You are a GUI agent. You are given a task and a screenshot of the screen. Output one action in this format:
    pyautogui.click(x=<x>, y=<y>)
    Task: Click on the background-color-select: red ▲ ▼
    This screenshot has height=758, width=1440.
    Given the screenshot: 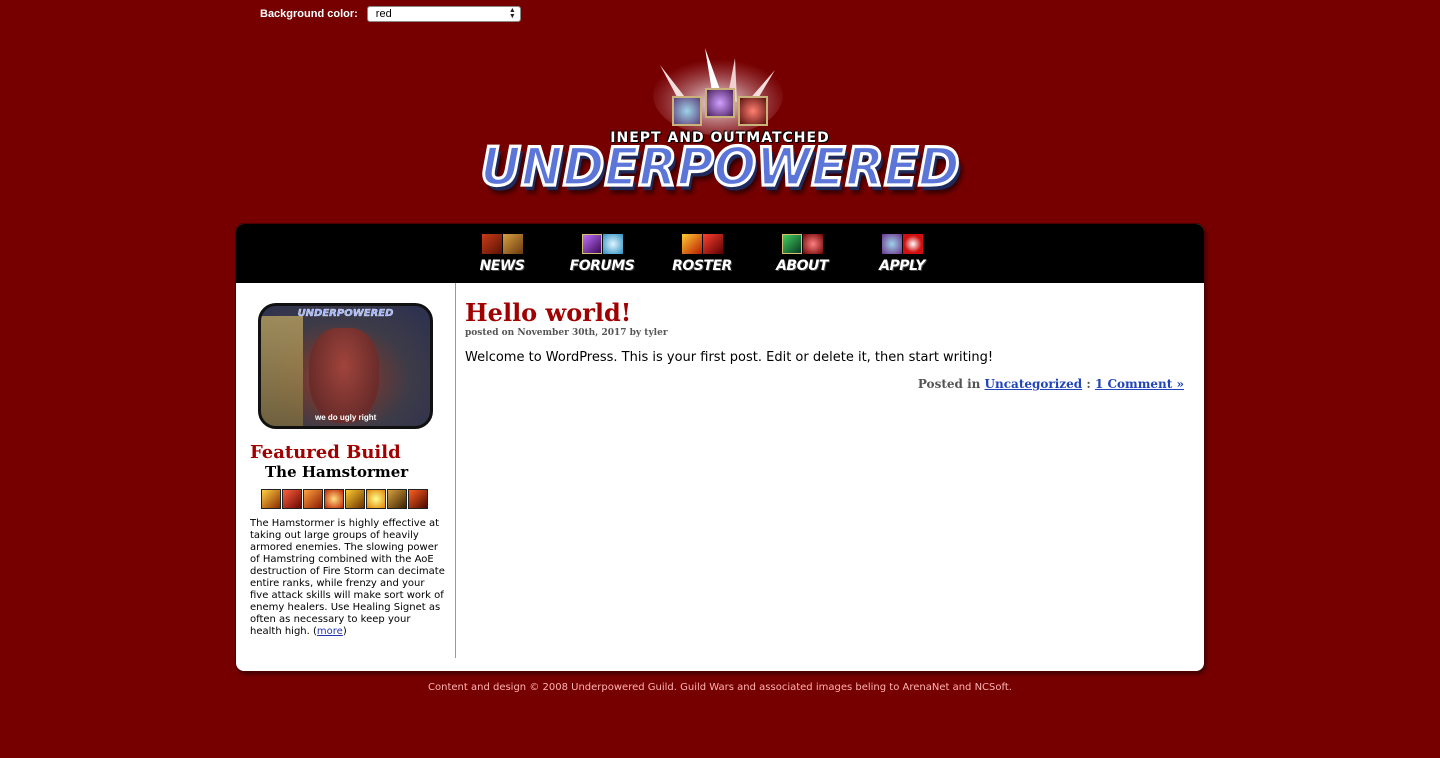 What is the action you would take?
    pyautogui.click(x=443, y=14)
    